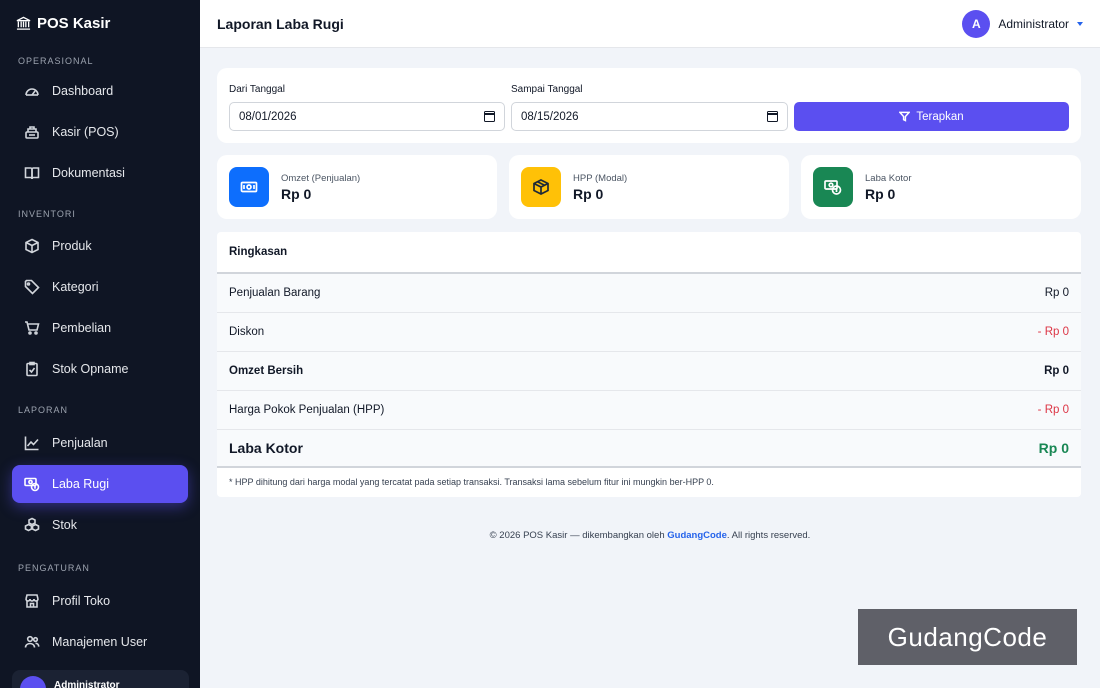  What do you see at coordinates (23, 23) in the screenshot?
I see `bank-icon` at bounding box center [23, 23].